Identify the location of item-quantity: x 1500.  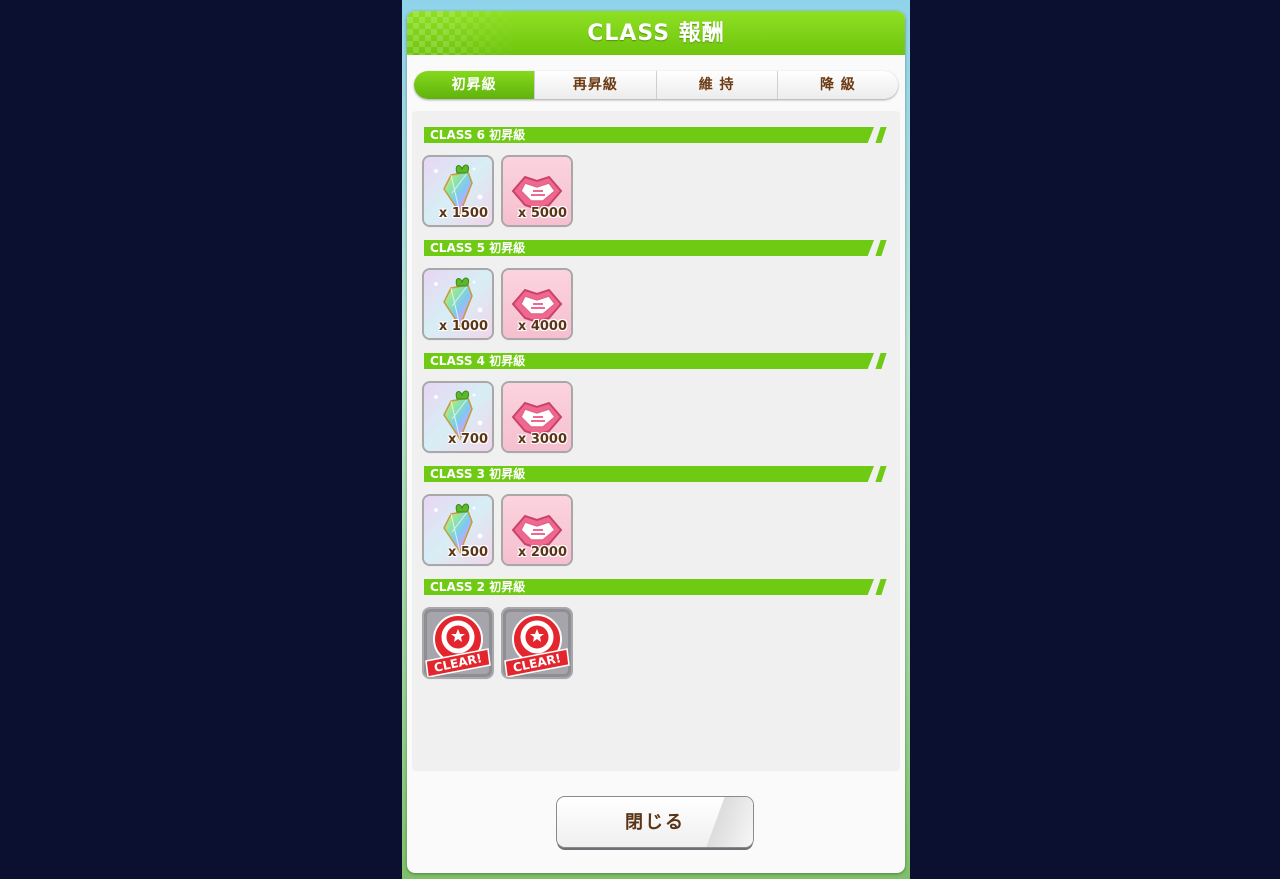
(463, 213).